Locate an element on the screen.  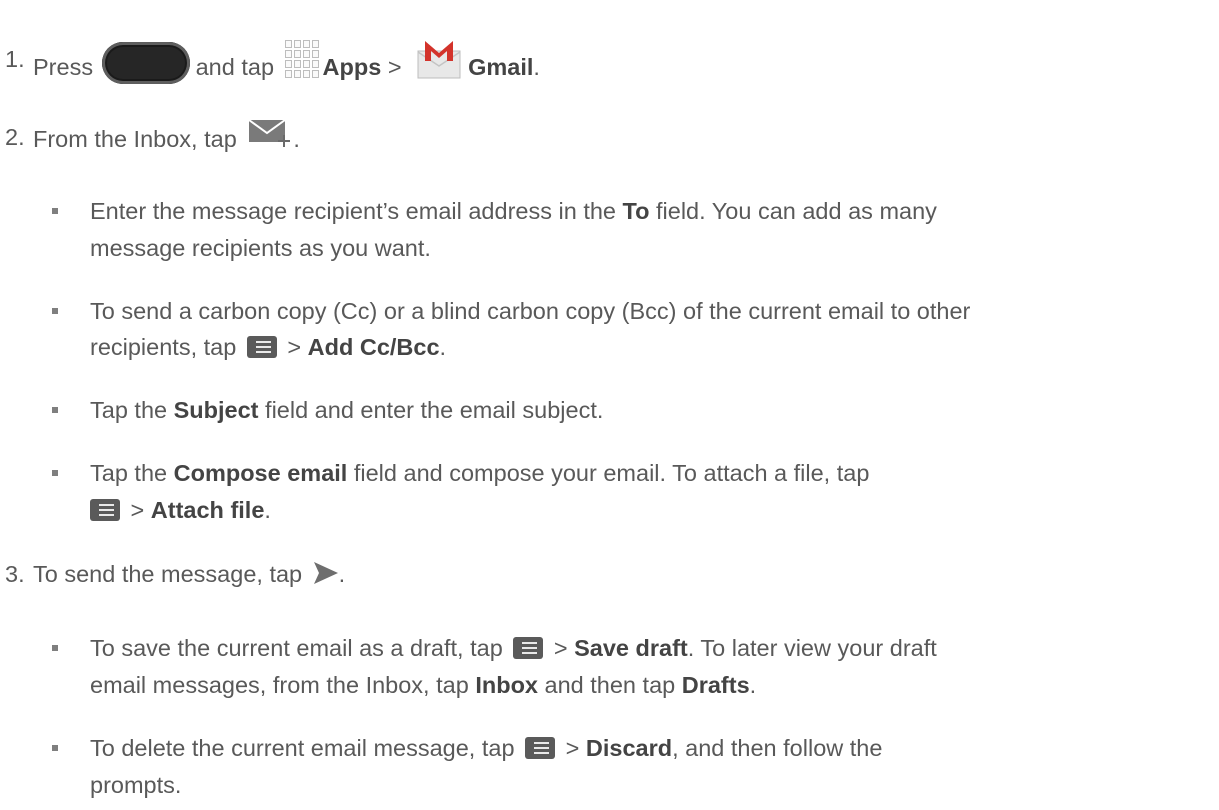
step-number: 1. is located at coordinates (15, 59).